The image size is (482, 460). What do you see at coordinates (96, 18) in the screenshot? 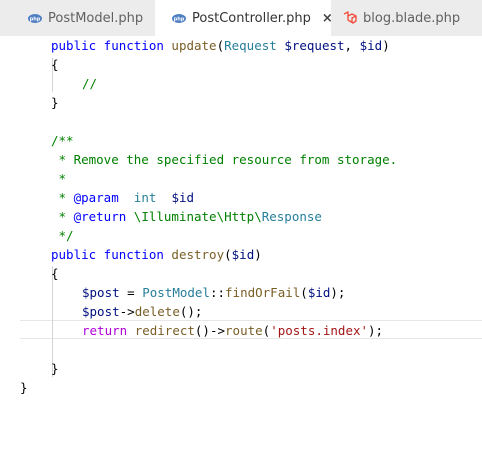
I see `tab-label: PostModel.php` at bounding box center [96, 18].